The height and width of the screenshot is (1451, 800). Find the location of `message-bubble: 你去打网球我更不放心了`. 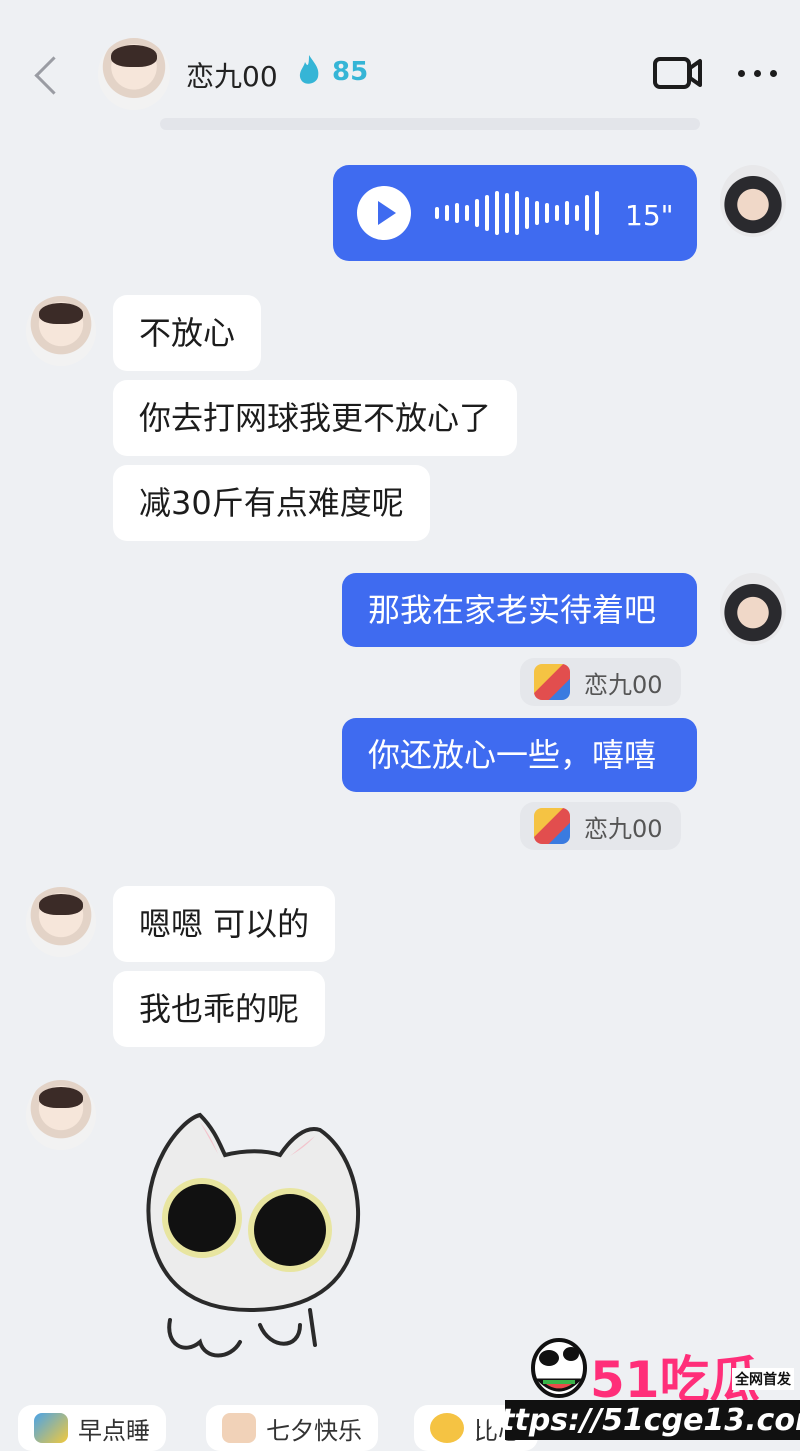

message-bubble: 你去打网球我更不放心了 is located at coordinates (315, 418).